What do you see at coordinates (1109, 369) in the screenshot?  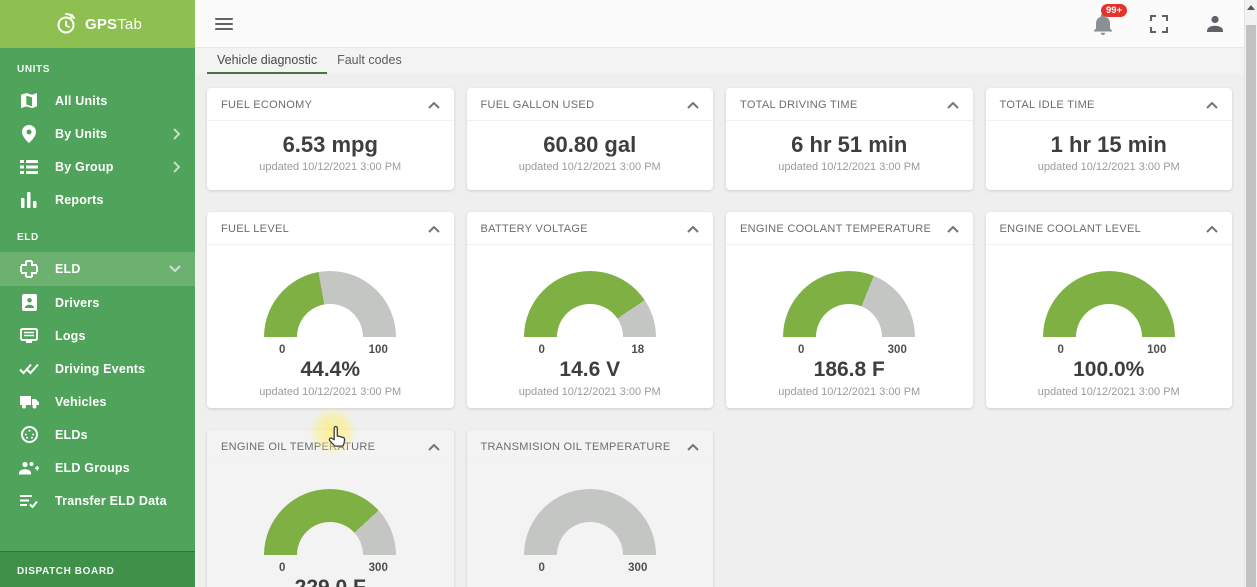 I see `gauge-value: 100.0%` at bounding box center [1109, 369].